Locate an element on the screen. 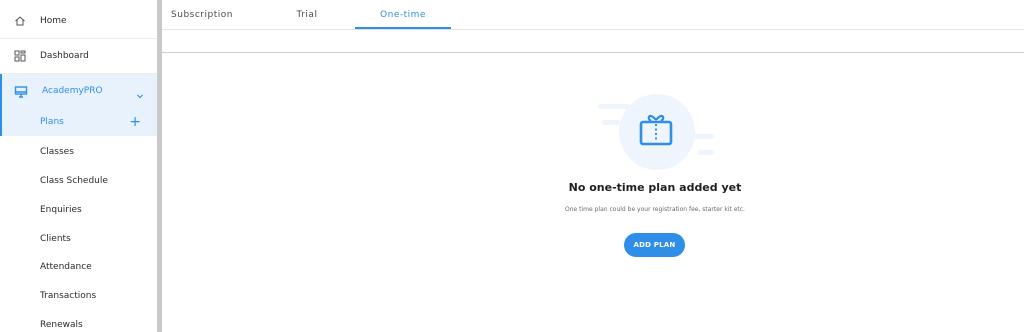 The height and width of the screenshot is (332, 1024). sidebar-item-renewals: Renewals is located at coordinates (61, 325).